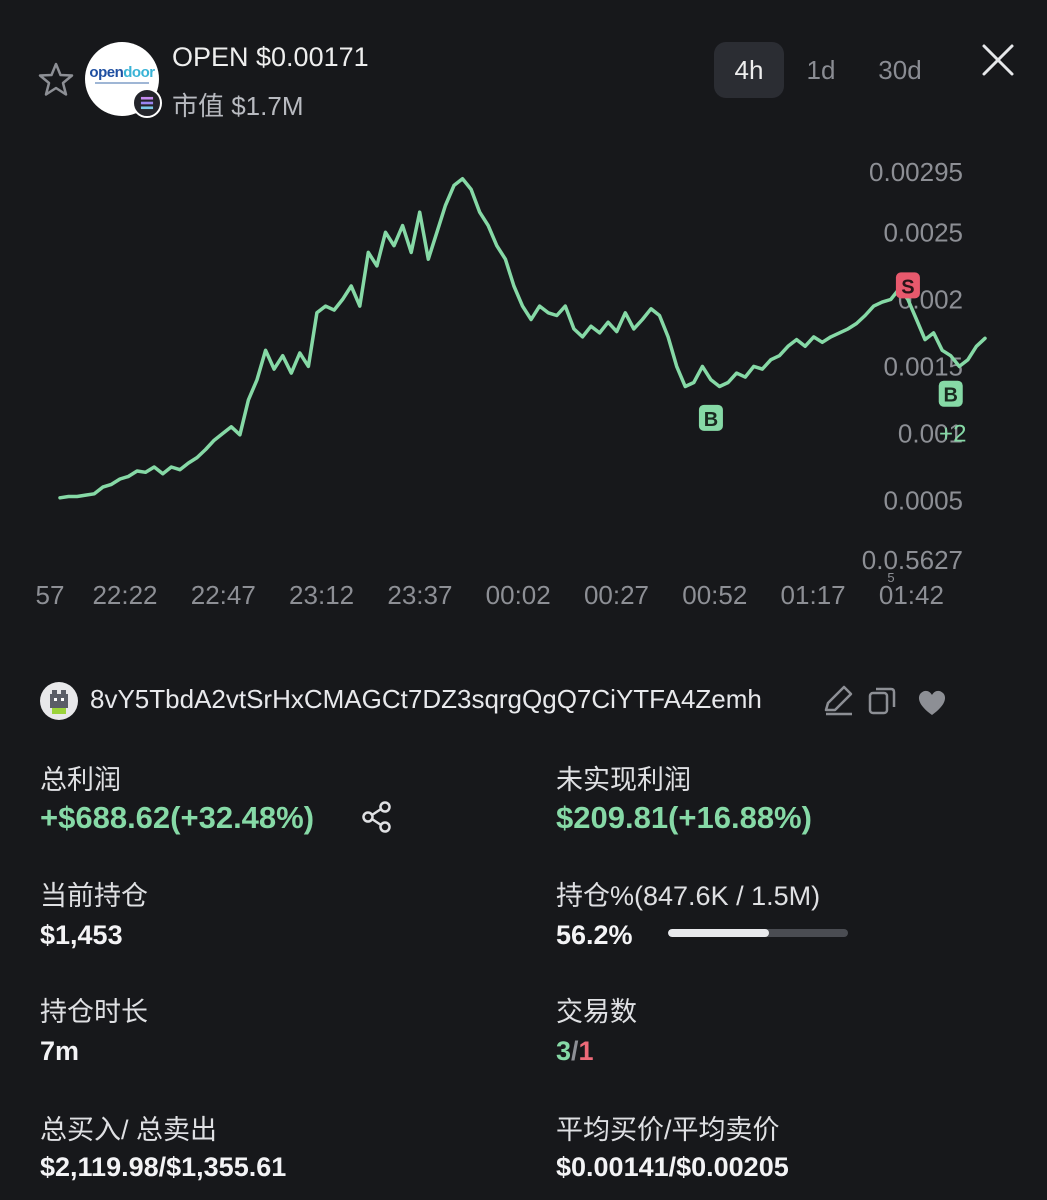  Describe the element at coordinates (419, 595) in the screenshot. I see `x-tick-label: 23:37` at that location.